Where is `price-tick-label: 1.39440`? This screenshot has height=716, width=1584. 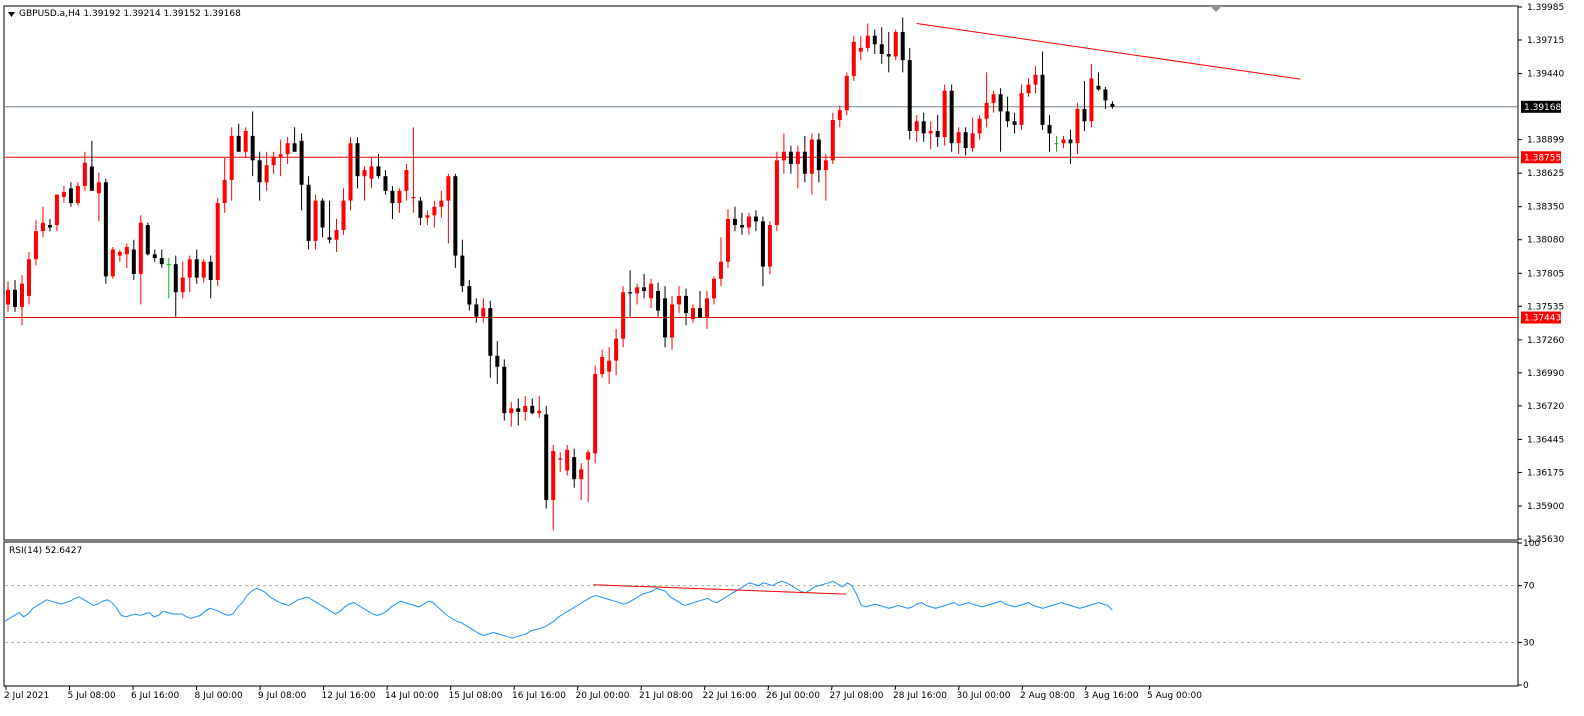 price-tick-label: 1.39440 is located at coordinates (1545, 75).